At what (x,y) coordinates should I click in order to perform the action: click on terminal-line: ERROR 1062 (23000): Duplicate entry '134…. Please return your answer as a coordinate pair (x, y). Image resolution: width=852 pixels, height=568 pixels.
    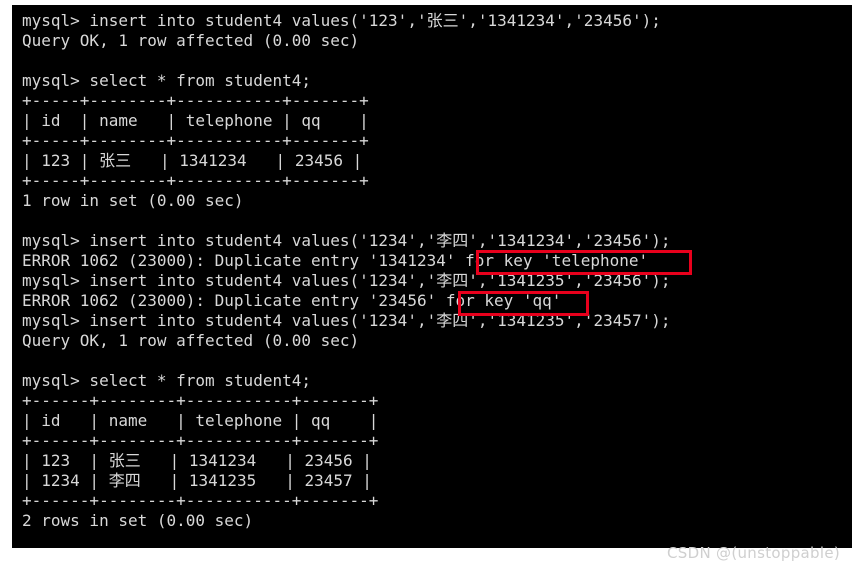
    Looking at the image, I should click on (335, 260).